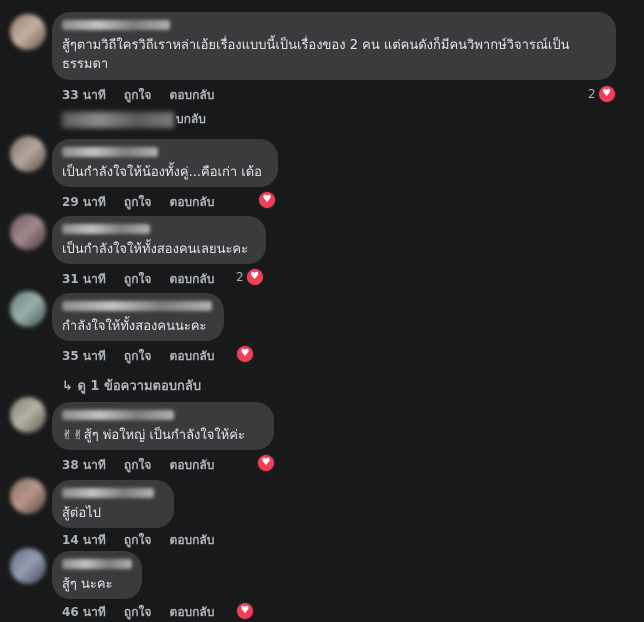  I want to click on comment-actions: 35 นาที ถูกใจ ตอบกลับ, so click(145, 356).